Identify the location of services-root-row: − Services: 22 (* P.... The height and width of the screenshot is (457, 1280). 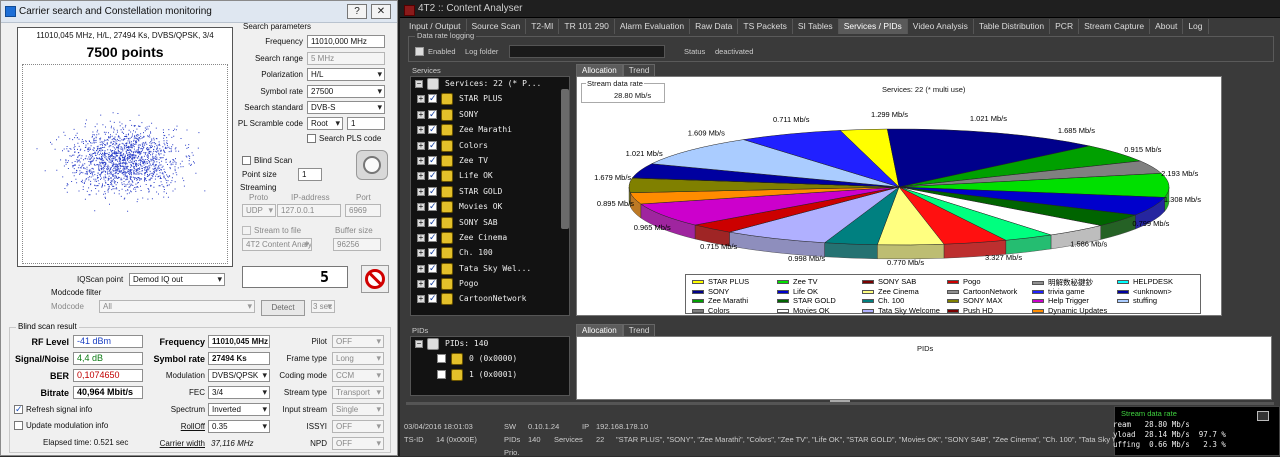
(490, 84).